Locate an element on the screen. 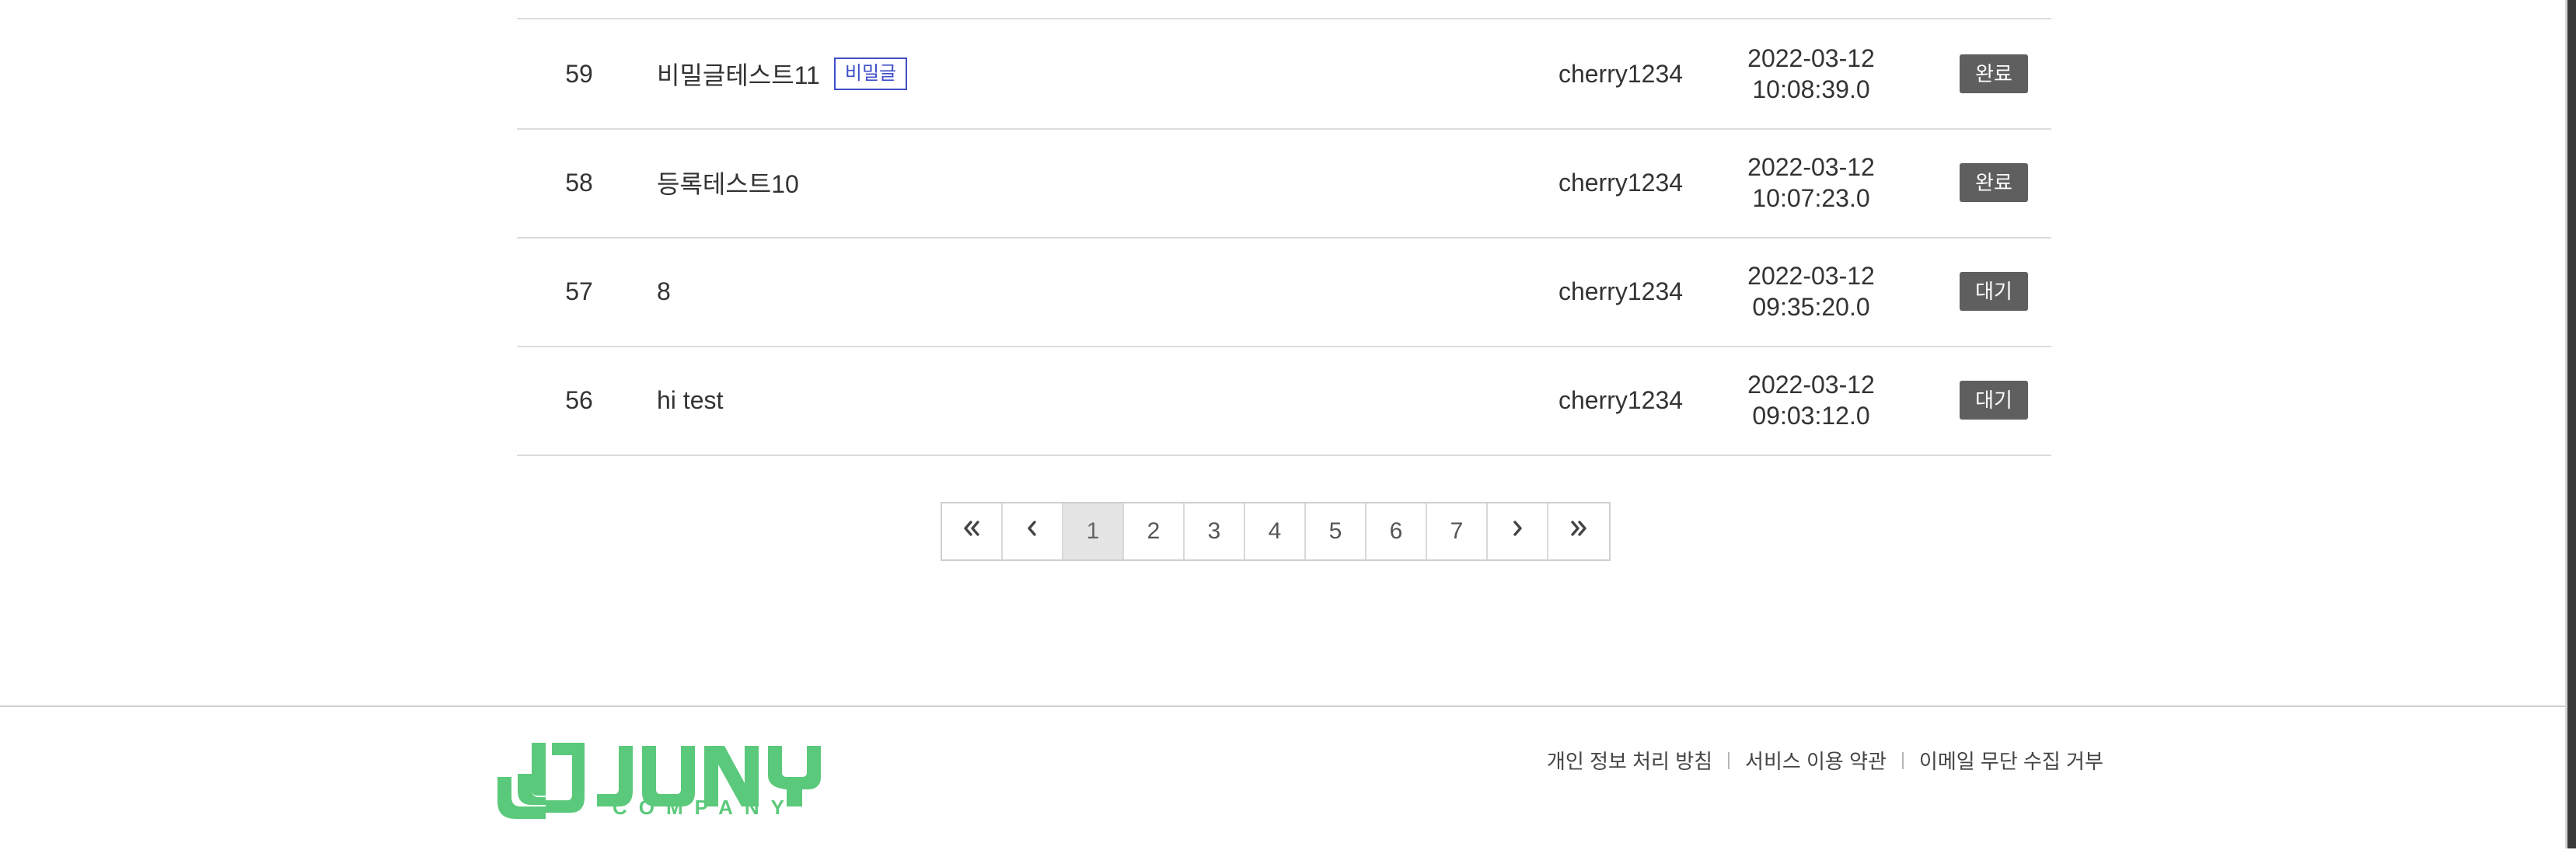  next-page-button is located at coordinates (1518, 531).